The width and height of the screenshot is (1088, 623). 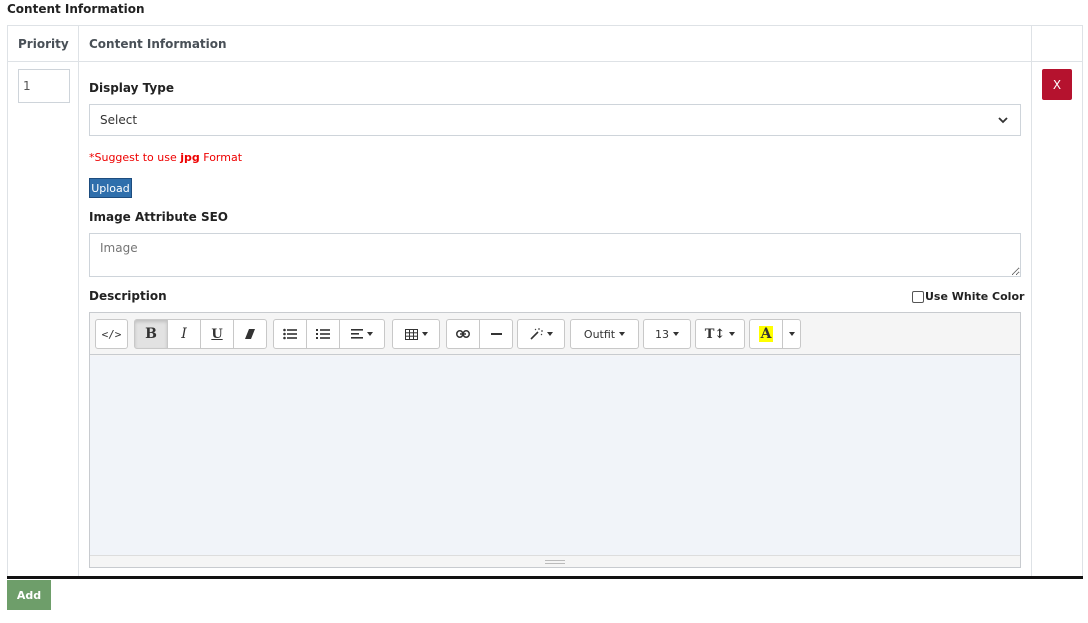 I want to click on upload-button: Upload, so click(x=110, y=188).